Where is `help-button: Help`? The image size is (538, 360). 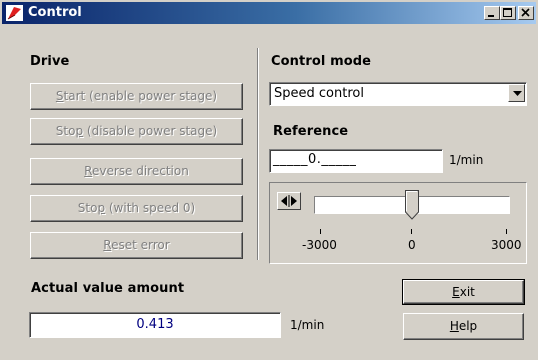
help-button: Help is located at coordinates (463, 326).